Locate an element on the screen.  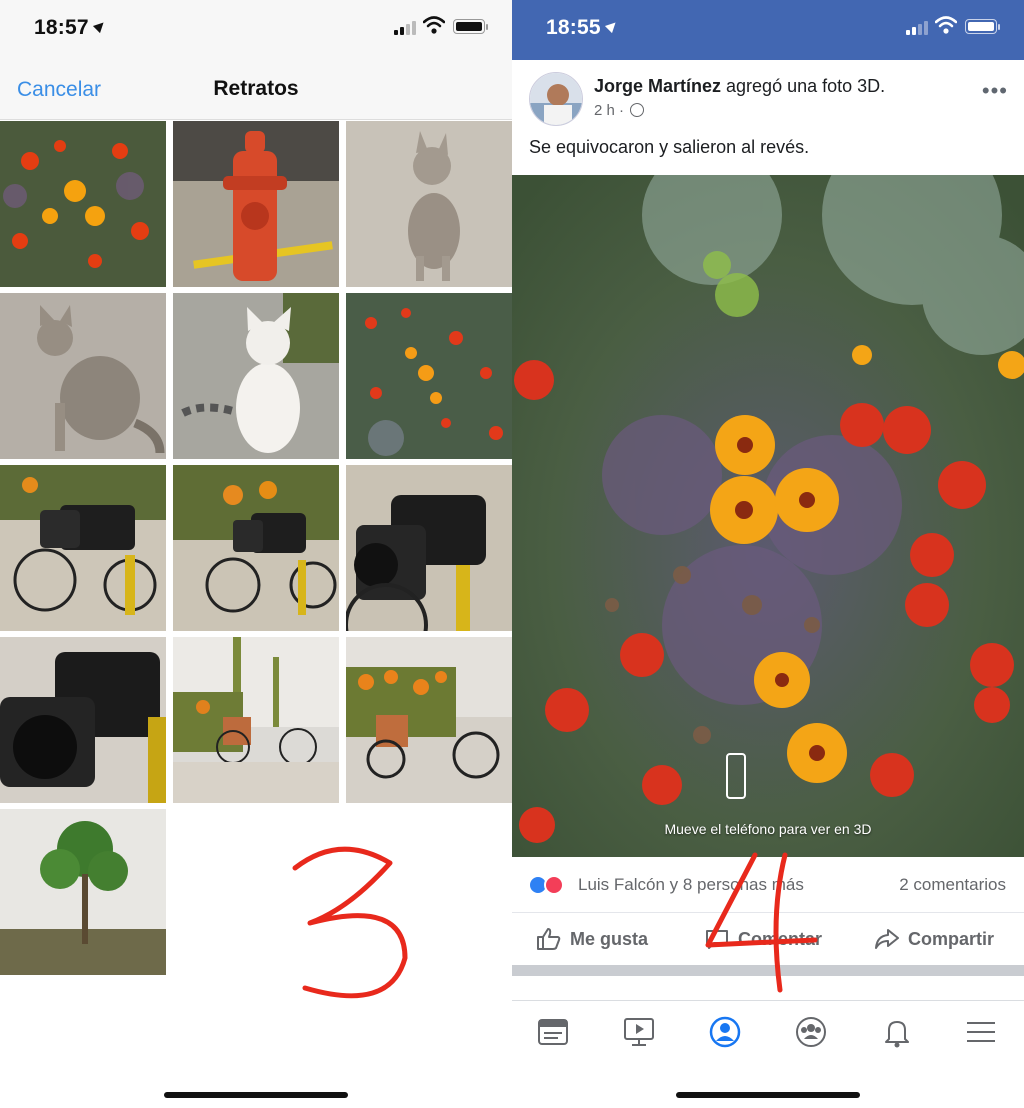
like-button: Me gusta is located at coordinates (592, 939).